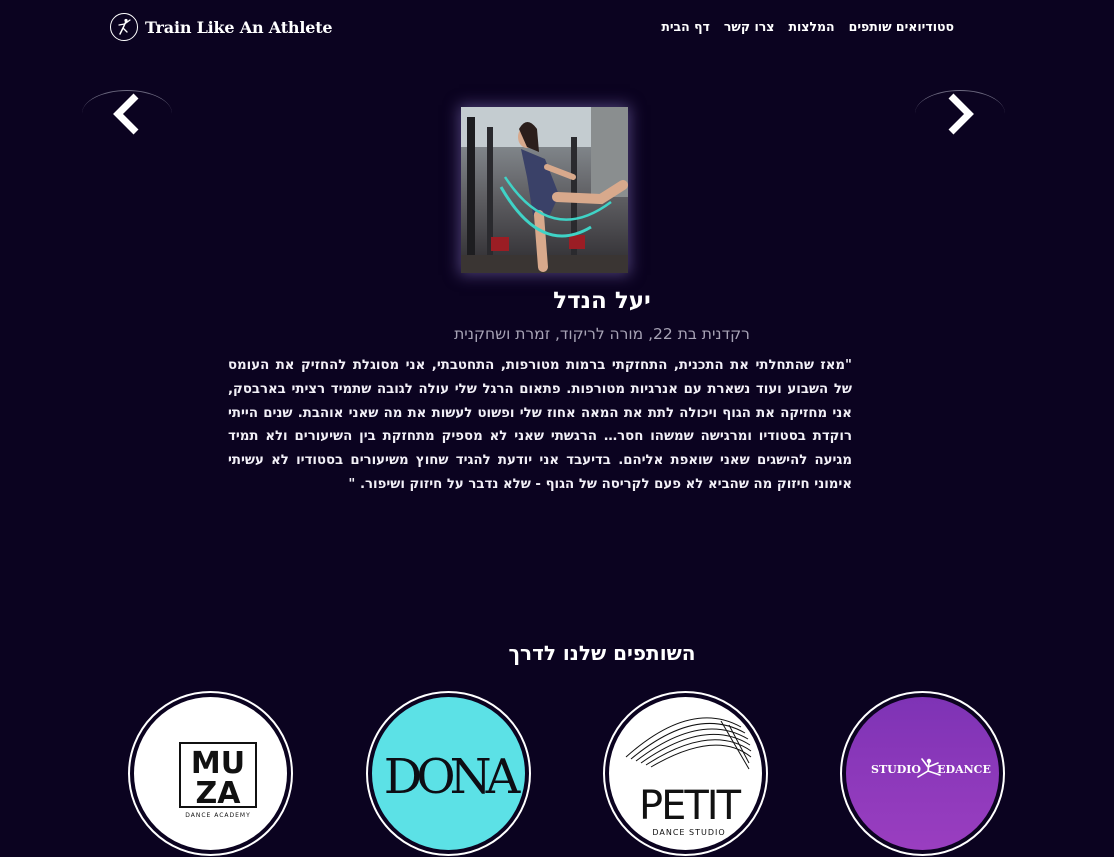 This screenshot has height=857, width=1114. I want to click on dancer-logo-icon, so click(124, 27).